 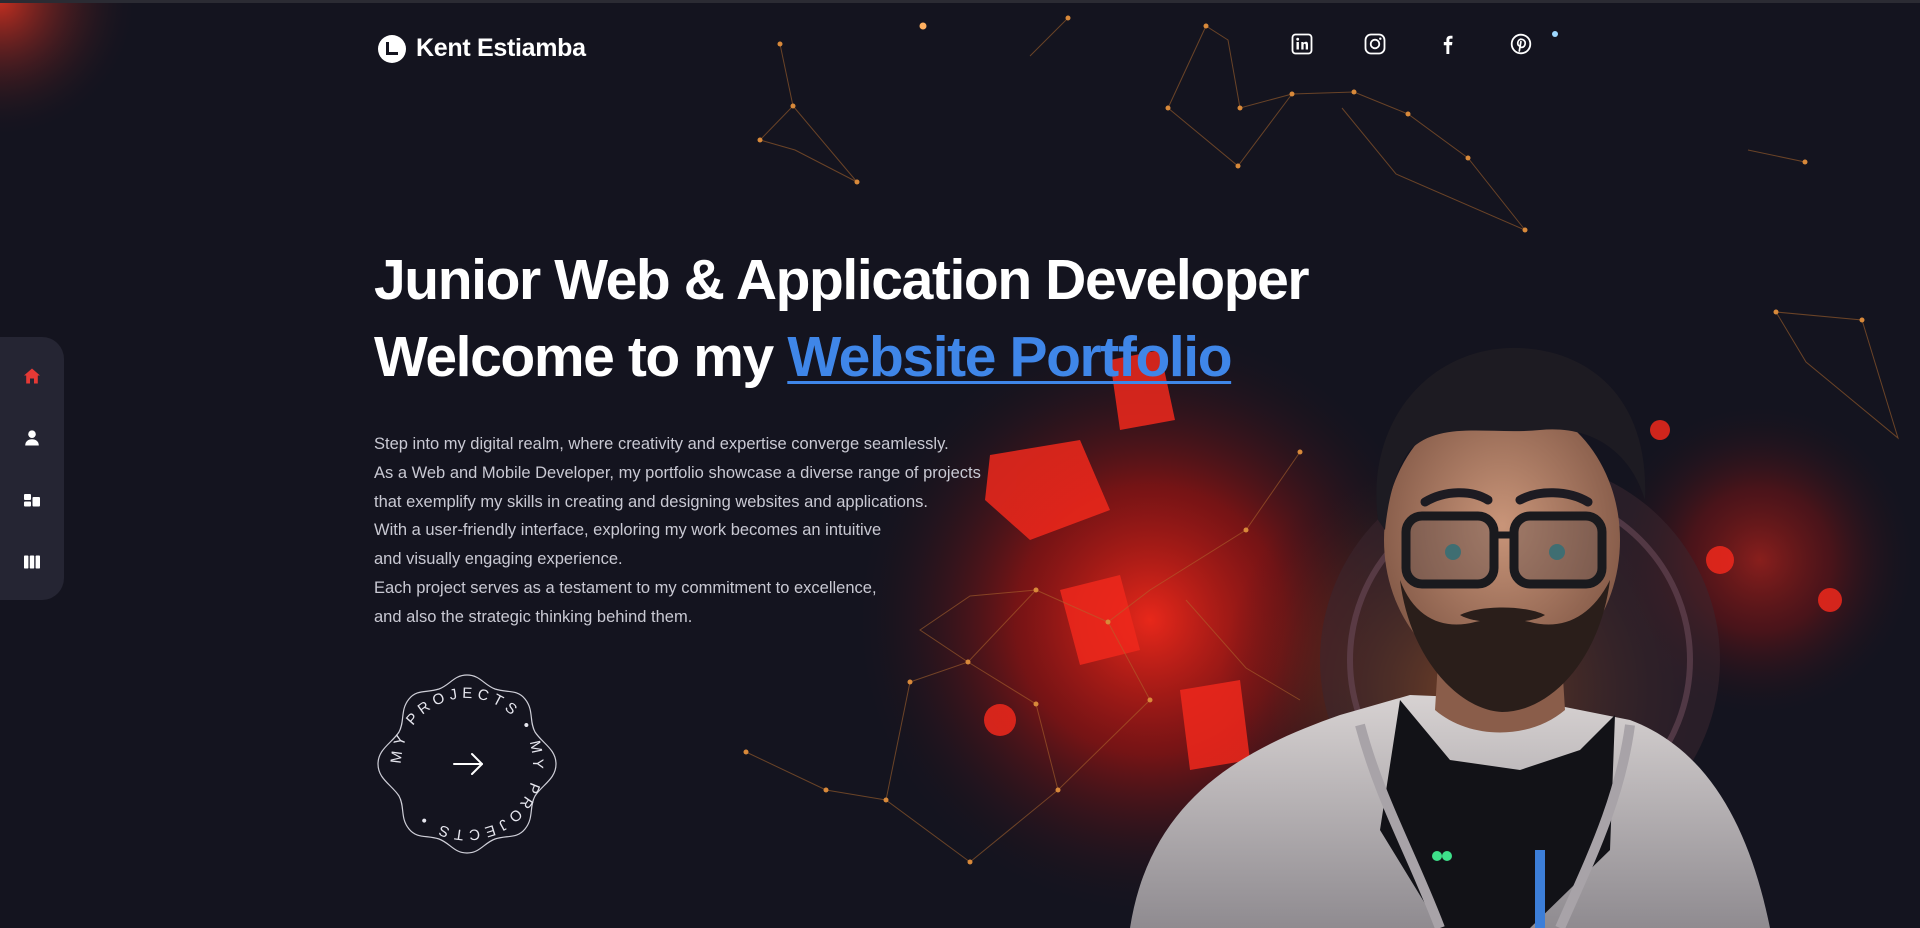 What do you see at coordinates (501, 48) in the screenshot?
I see `brand-name: Kent Estiamba` at bounding box center [501, 48].